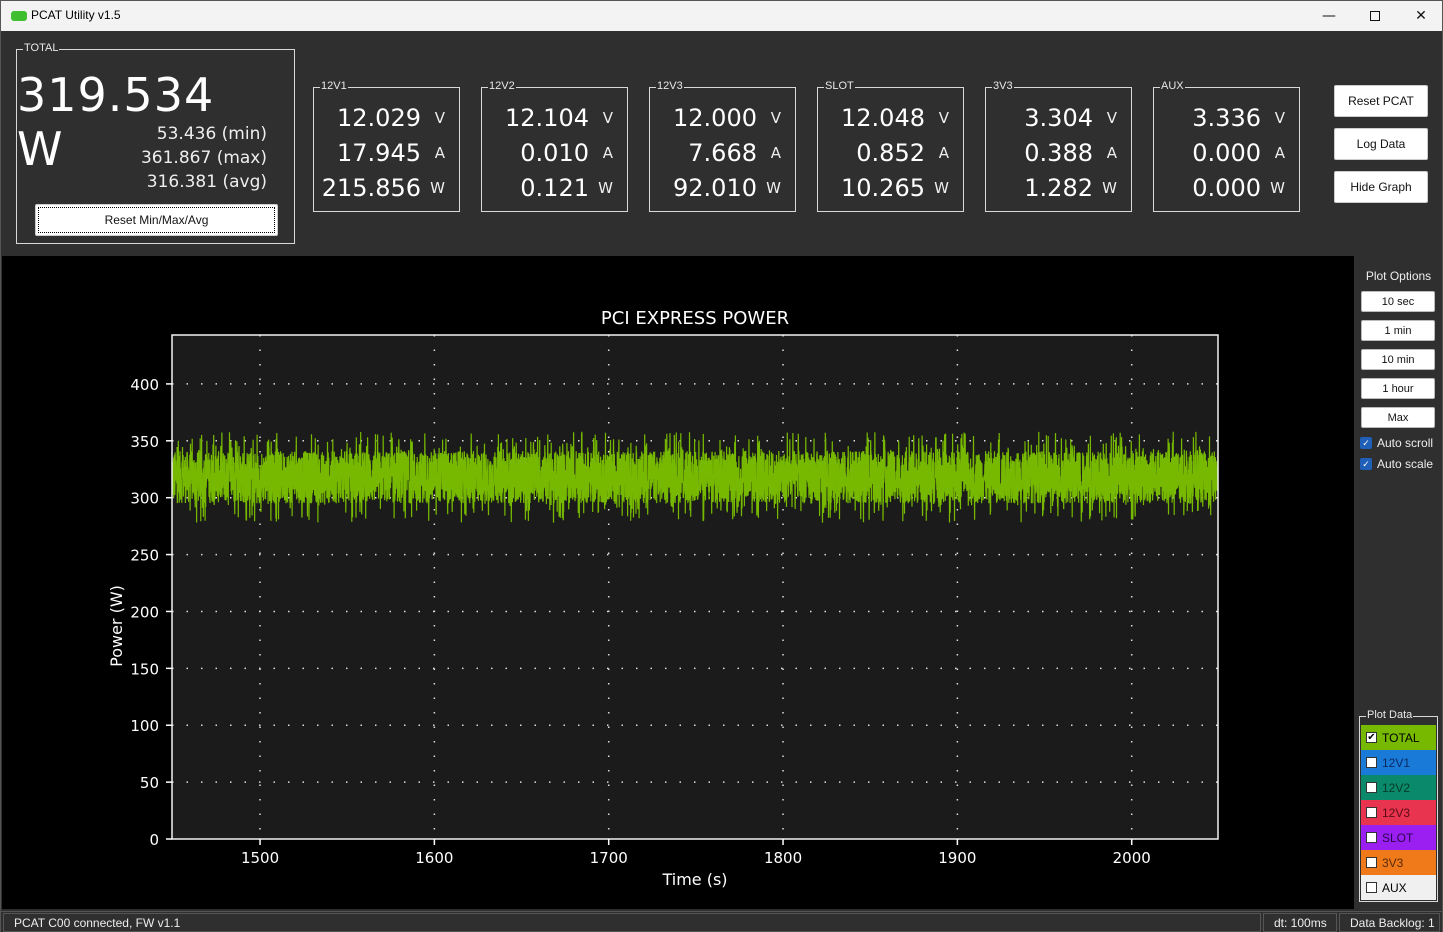 The image size is (1443, 932). Describe the element at coordinates (1381, 101) in the screenshot. I see `reset-pcat-button: Reset PCAT` at that location.